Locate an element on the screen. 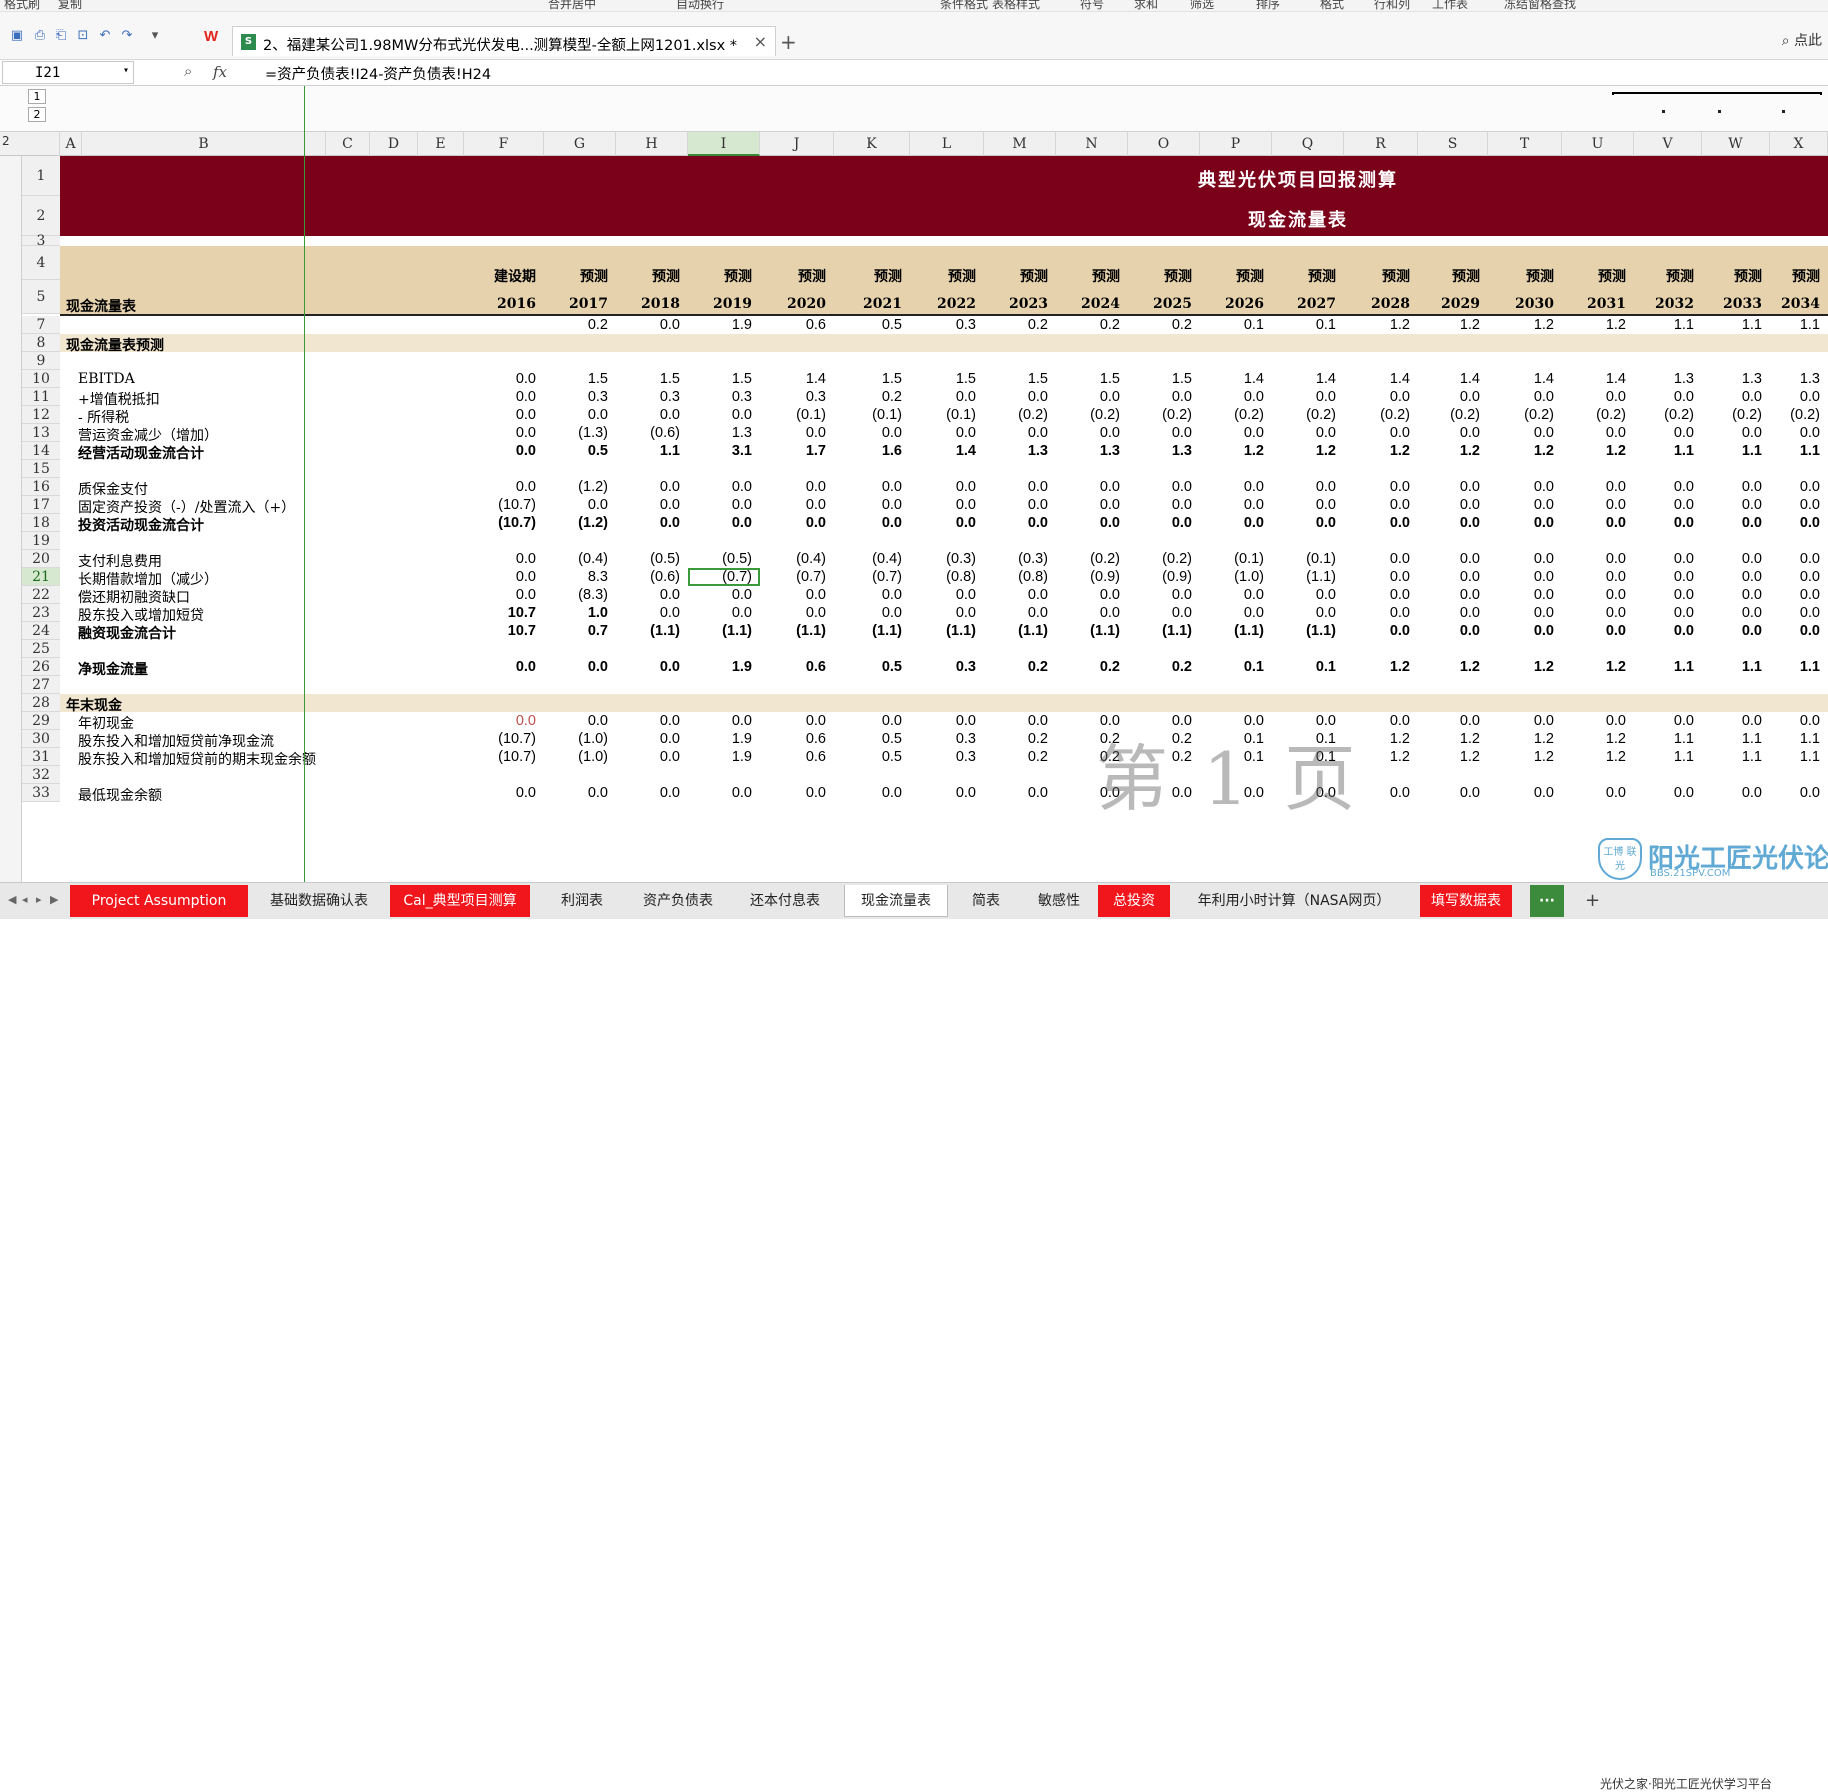 Image resolution: width=1828 pixels, height=1792 pixels. column-header-x: X is located at coordinates (1799, 144).